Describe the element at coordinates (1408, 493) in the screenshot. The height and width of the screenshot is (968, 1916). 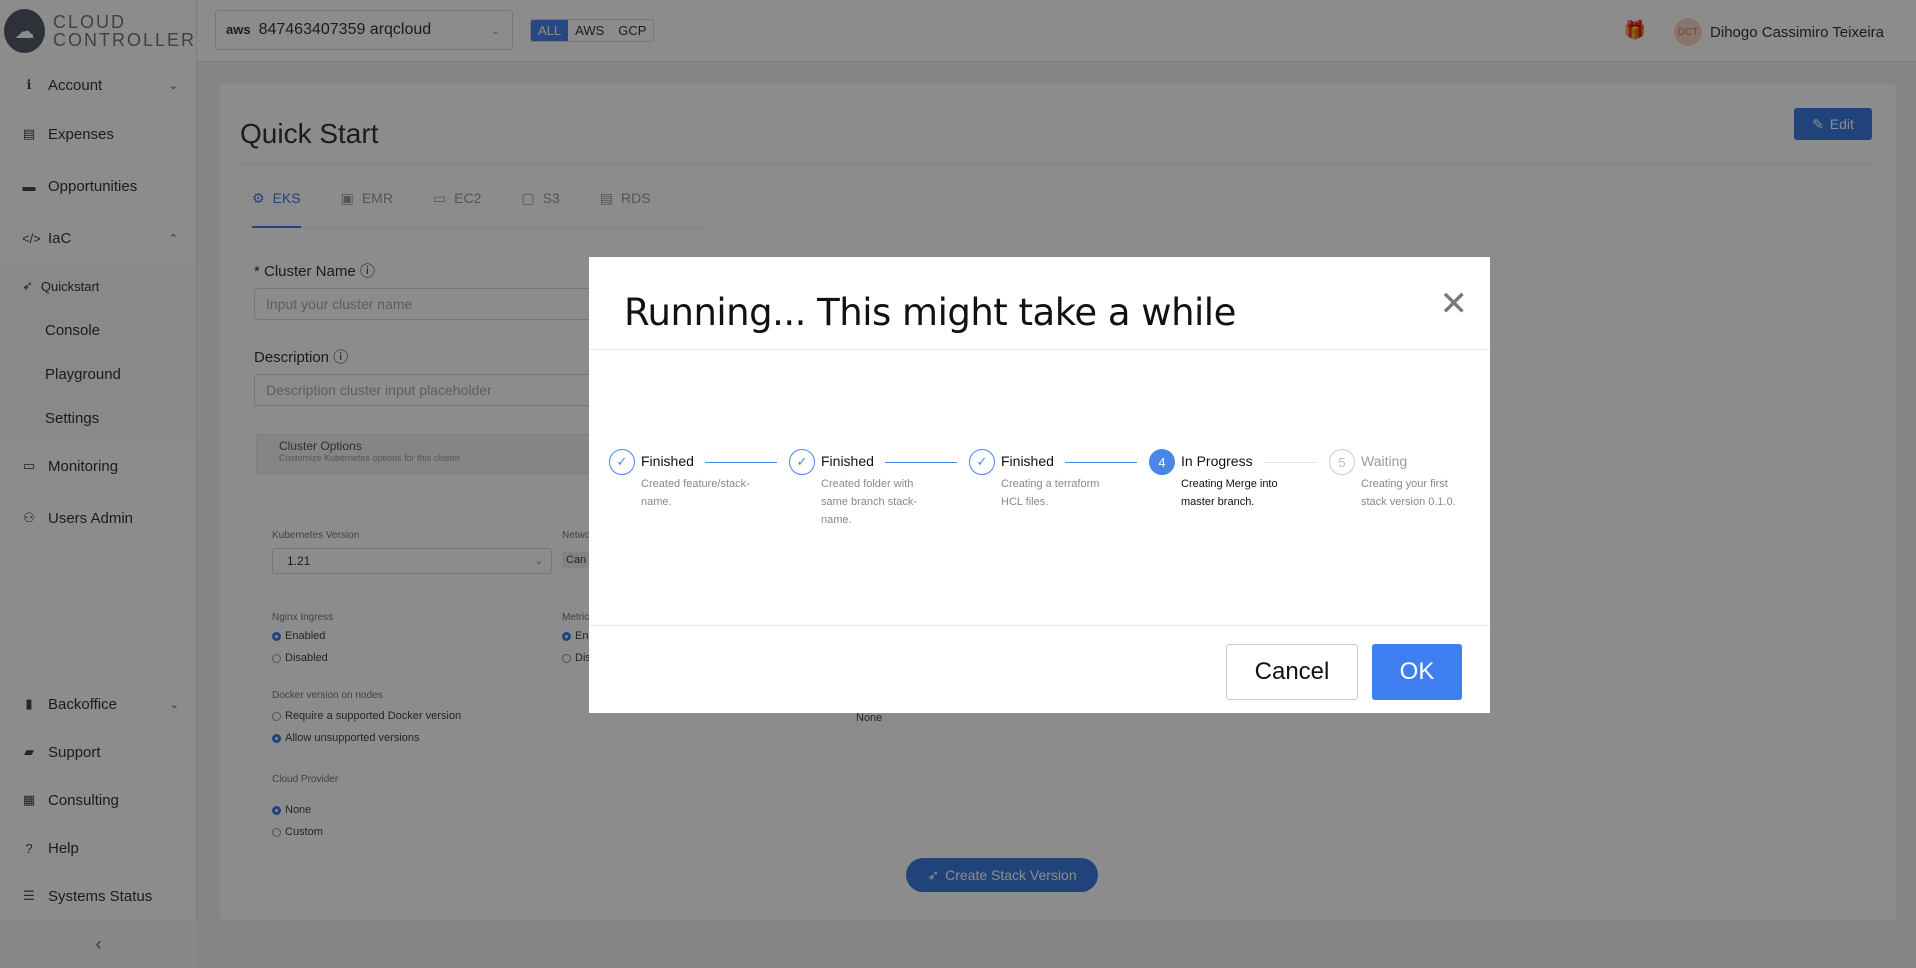
I see `step-description: Creating your first stack version 0.1.0.` at that location.